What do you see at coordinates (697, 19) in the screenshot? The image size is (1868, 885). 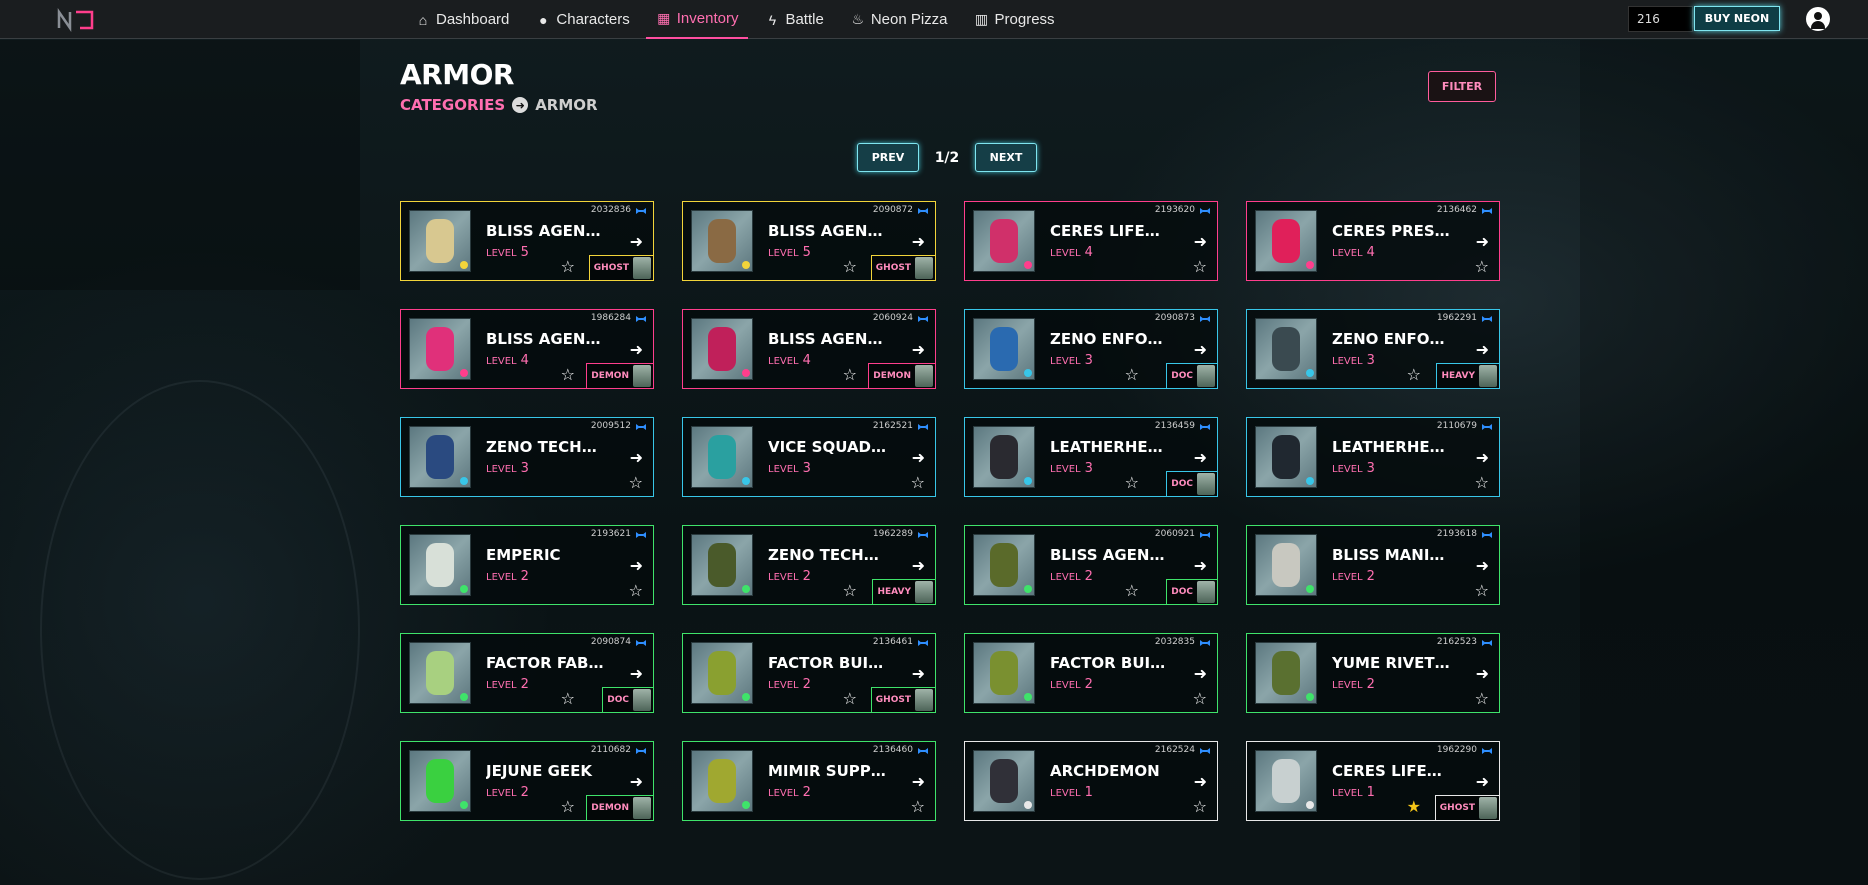 I see `nav-item-inventory: ▦ Inventory` at bounding box center [697, 19].